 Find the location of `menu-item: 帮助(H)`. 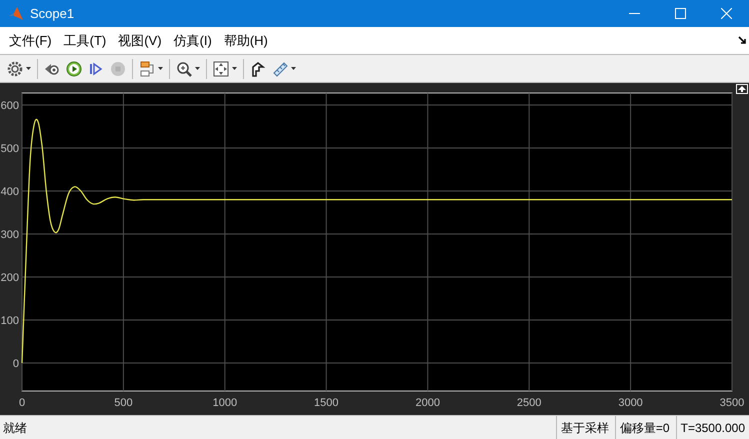

menu-item: 帮助(H) is located at coordinates (246, 40).